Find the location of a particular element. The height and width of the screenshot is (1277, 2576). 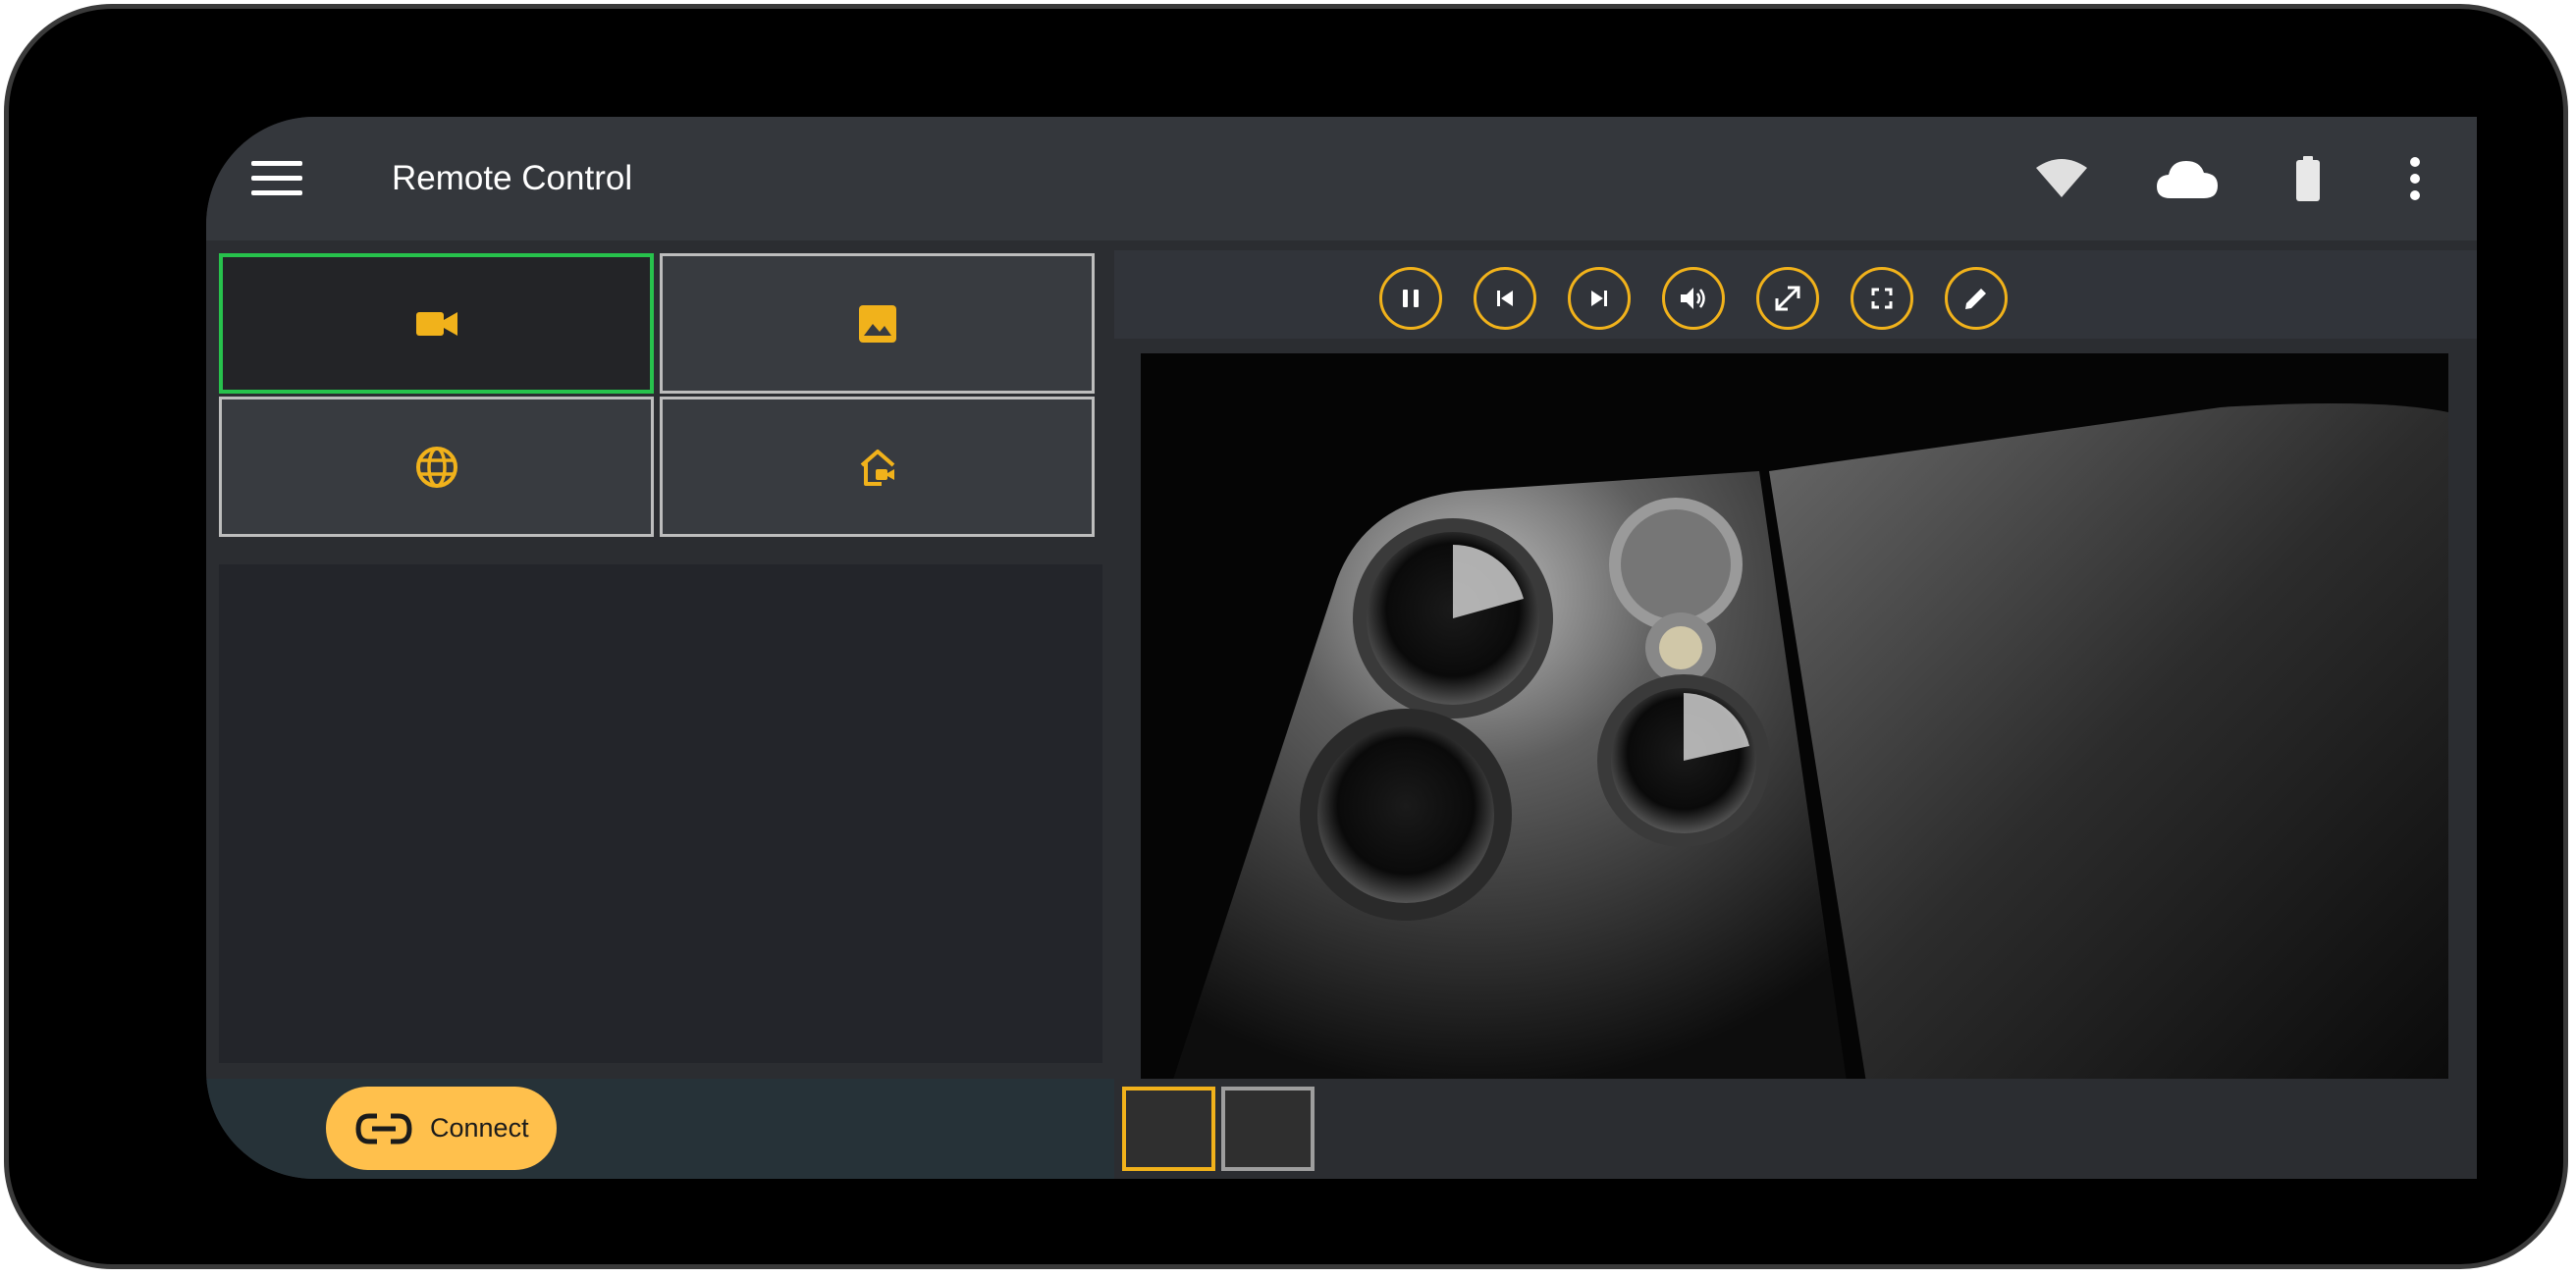

thumbnail-strip is located at coordinates (1795, 1129).